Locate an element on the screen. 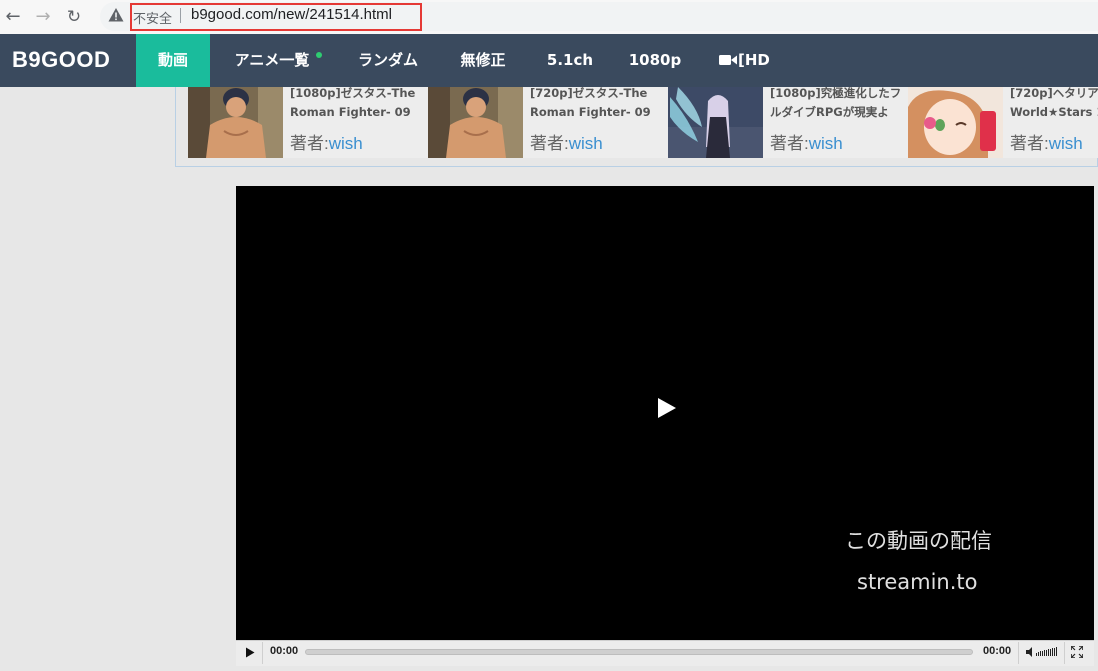 This screenshot has height=671, width=1098. back-arrow-icon: ← is located at coordinates (13, 17).